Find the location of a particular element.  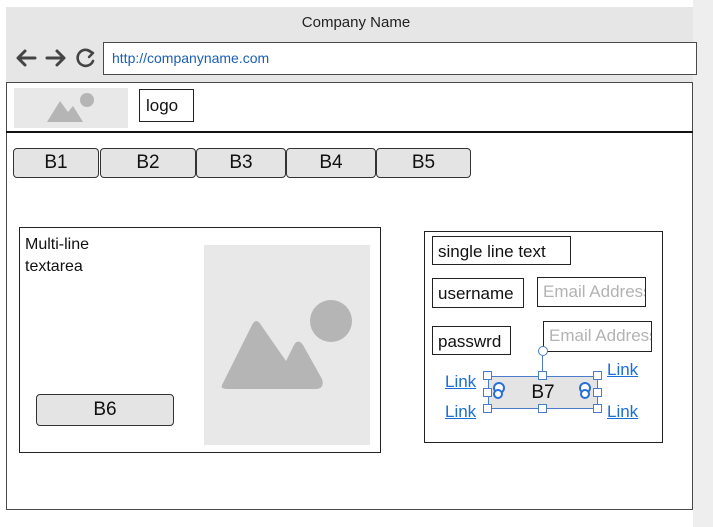

arrow-left-icon is located at coordinates (26, 58).